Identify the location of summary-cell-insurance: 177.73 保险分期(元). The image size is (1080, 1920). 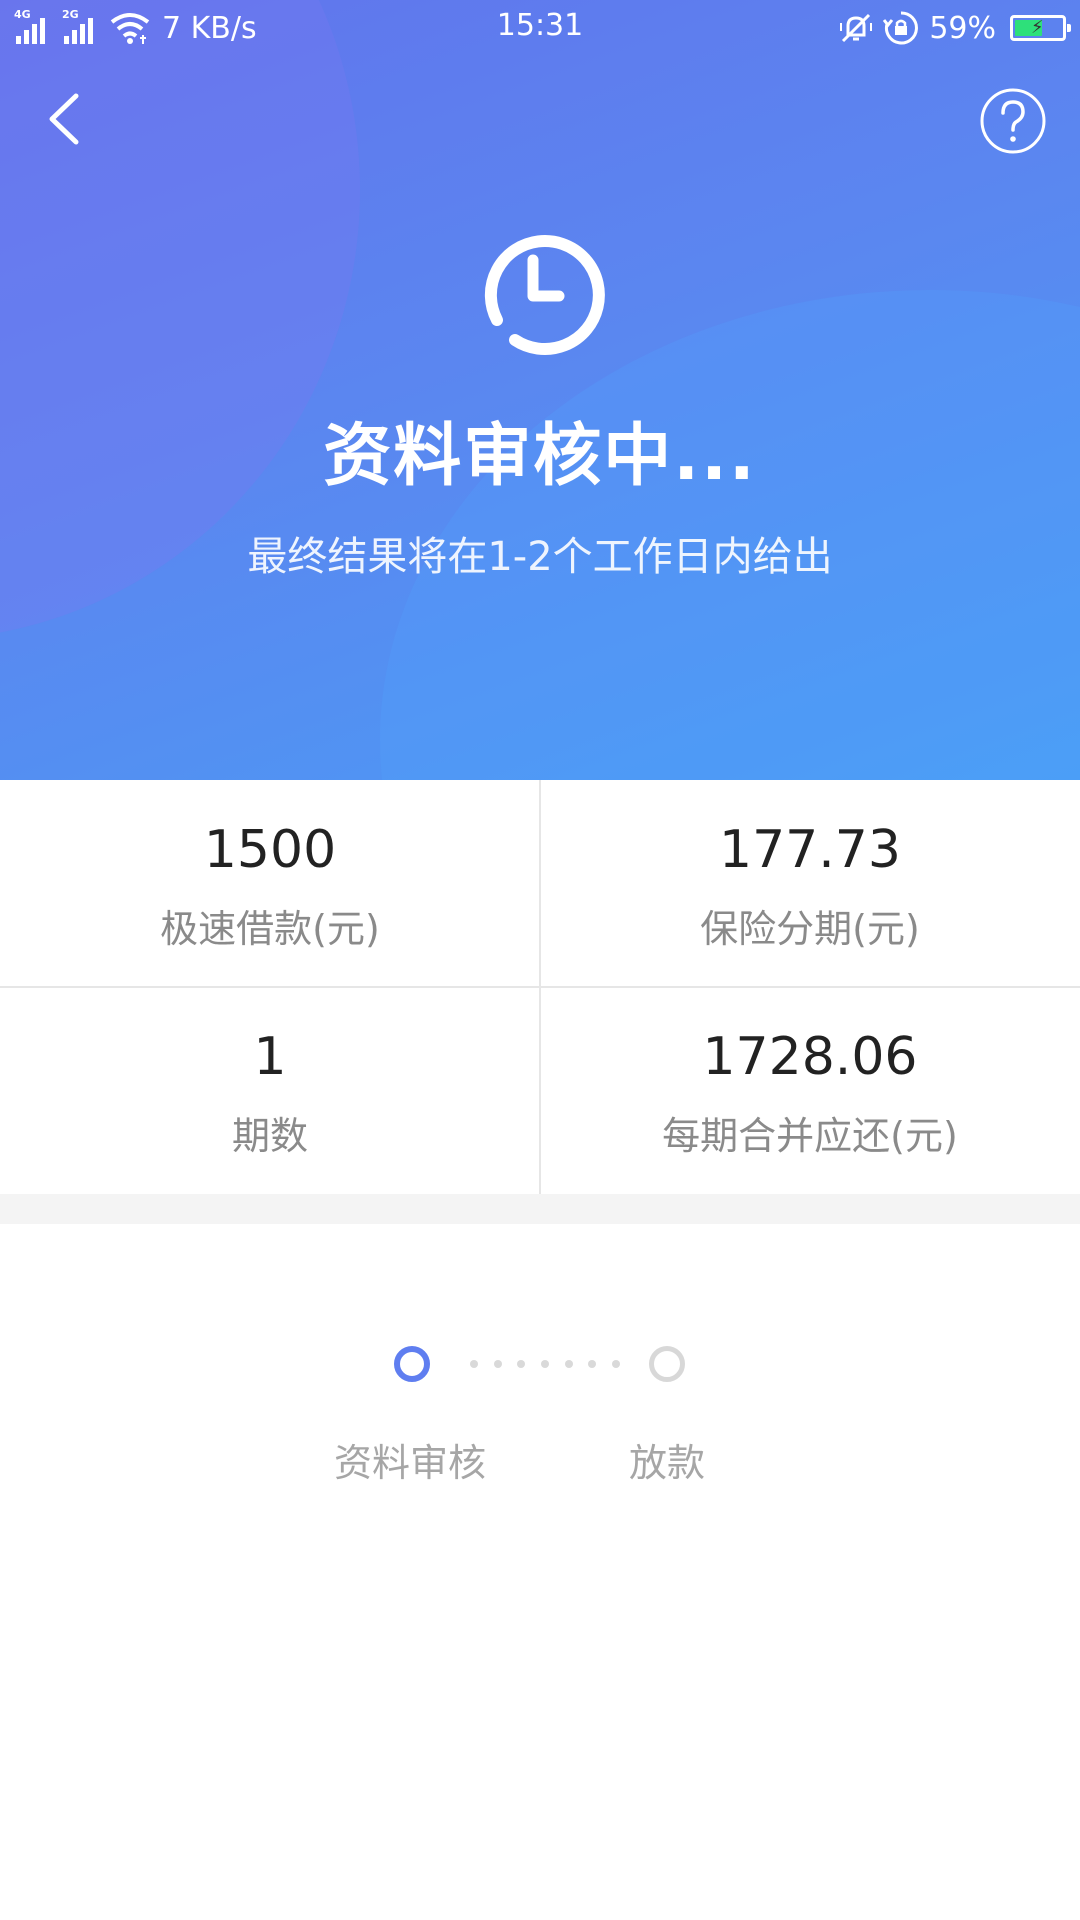
(810, 883).